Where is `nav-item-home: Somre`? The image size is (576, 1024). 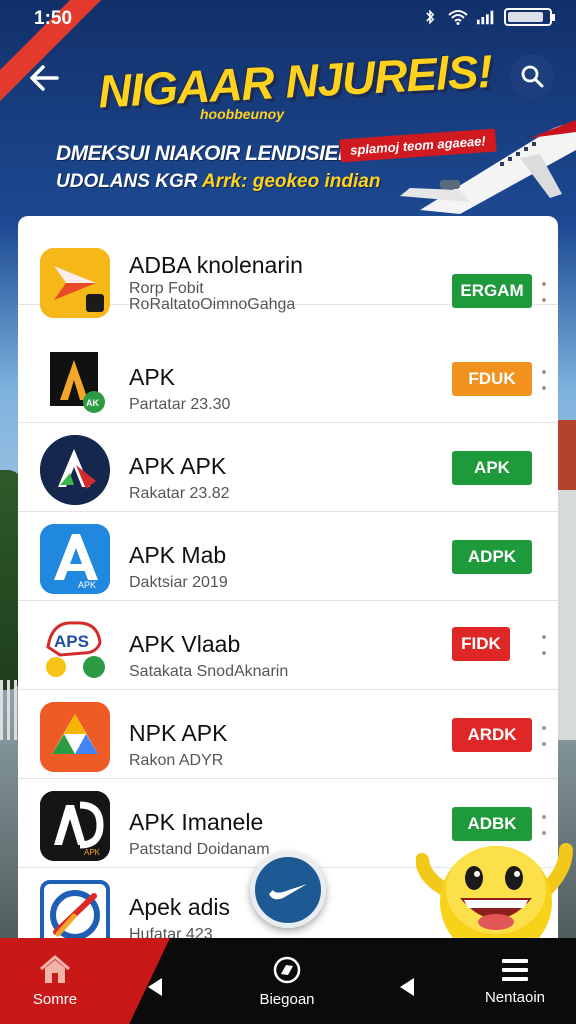 nav-item-home: Somre is located at coordinates (55, 981).